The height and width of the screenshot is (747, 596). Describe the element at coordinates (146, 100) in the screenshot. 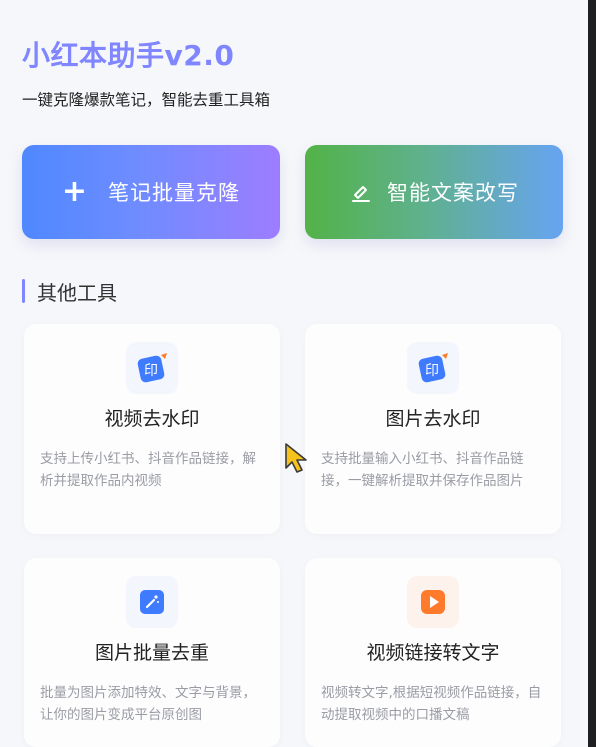

I see `app-subtitle: 一键克隆爆款笔记，智能去重工具箱` at that location.